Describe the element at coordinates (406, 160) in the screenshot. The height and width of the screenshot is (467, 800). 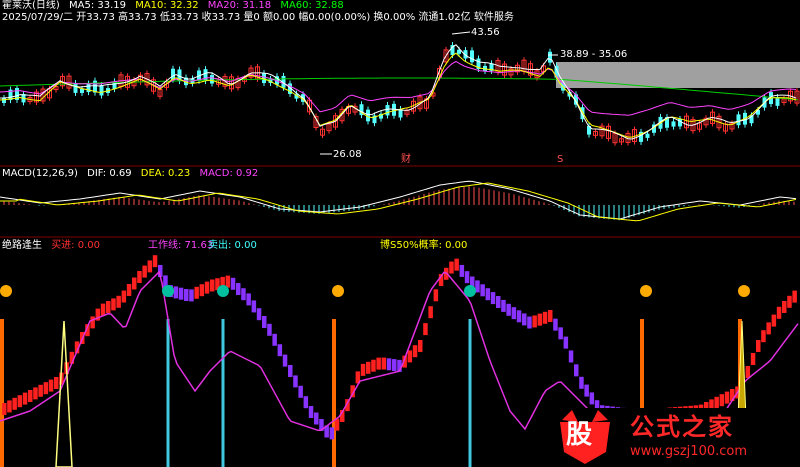
I see `marker-cai: 财` at that location.